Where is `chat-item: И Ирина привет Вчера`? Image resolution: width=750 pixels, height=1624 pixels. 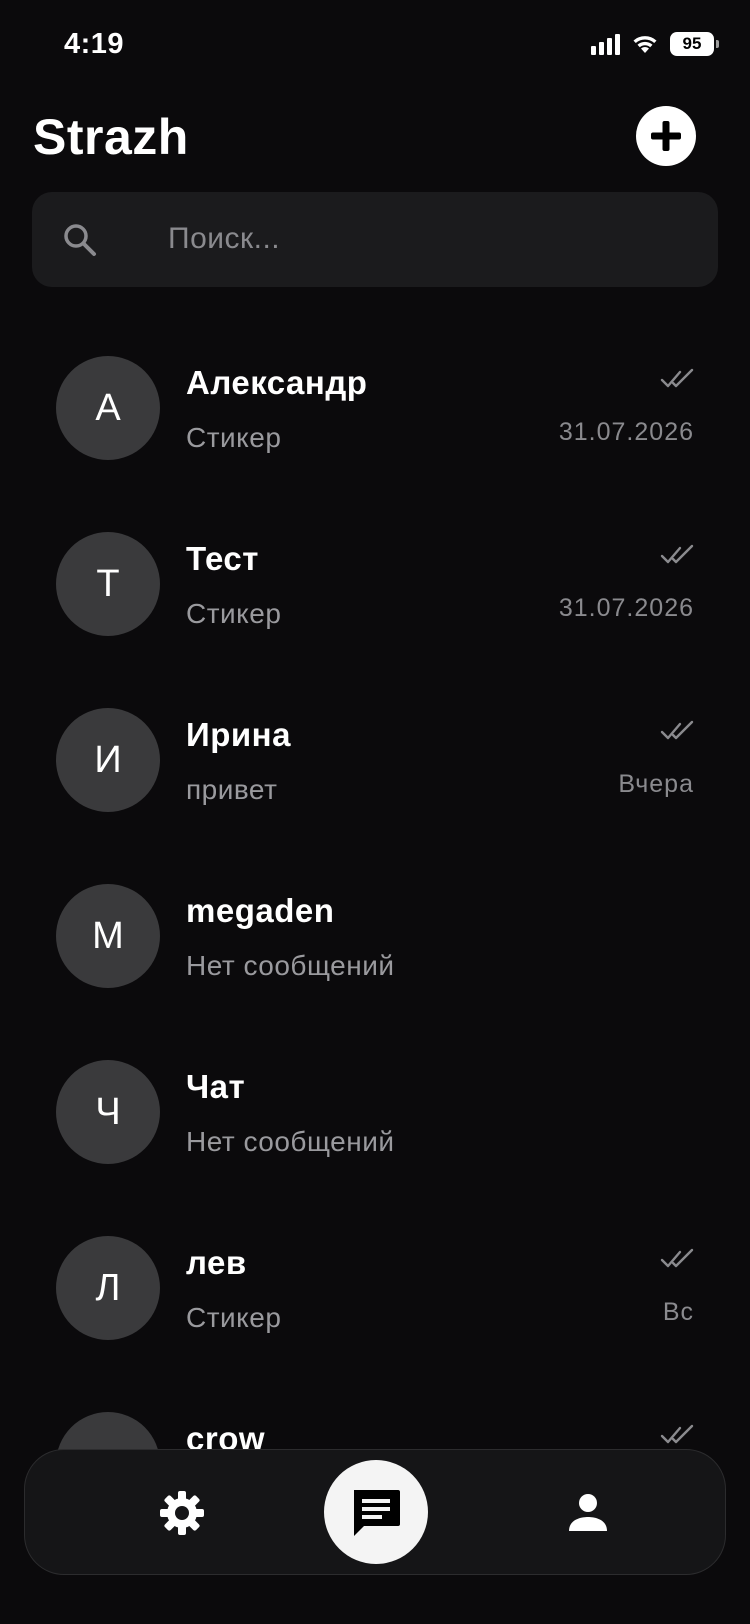
chat-item: И Ирина привет Вчера is located at coordinates (375, 786).